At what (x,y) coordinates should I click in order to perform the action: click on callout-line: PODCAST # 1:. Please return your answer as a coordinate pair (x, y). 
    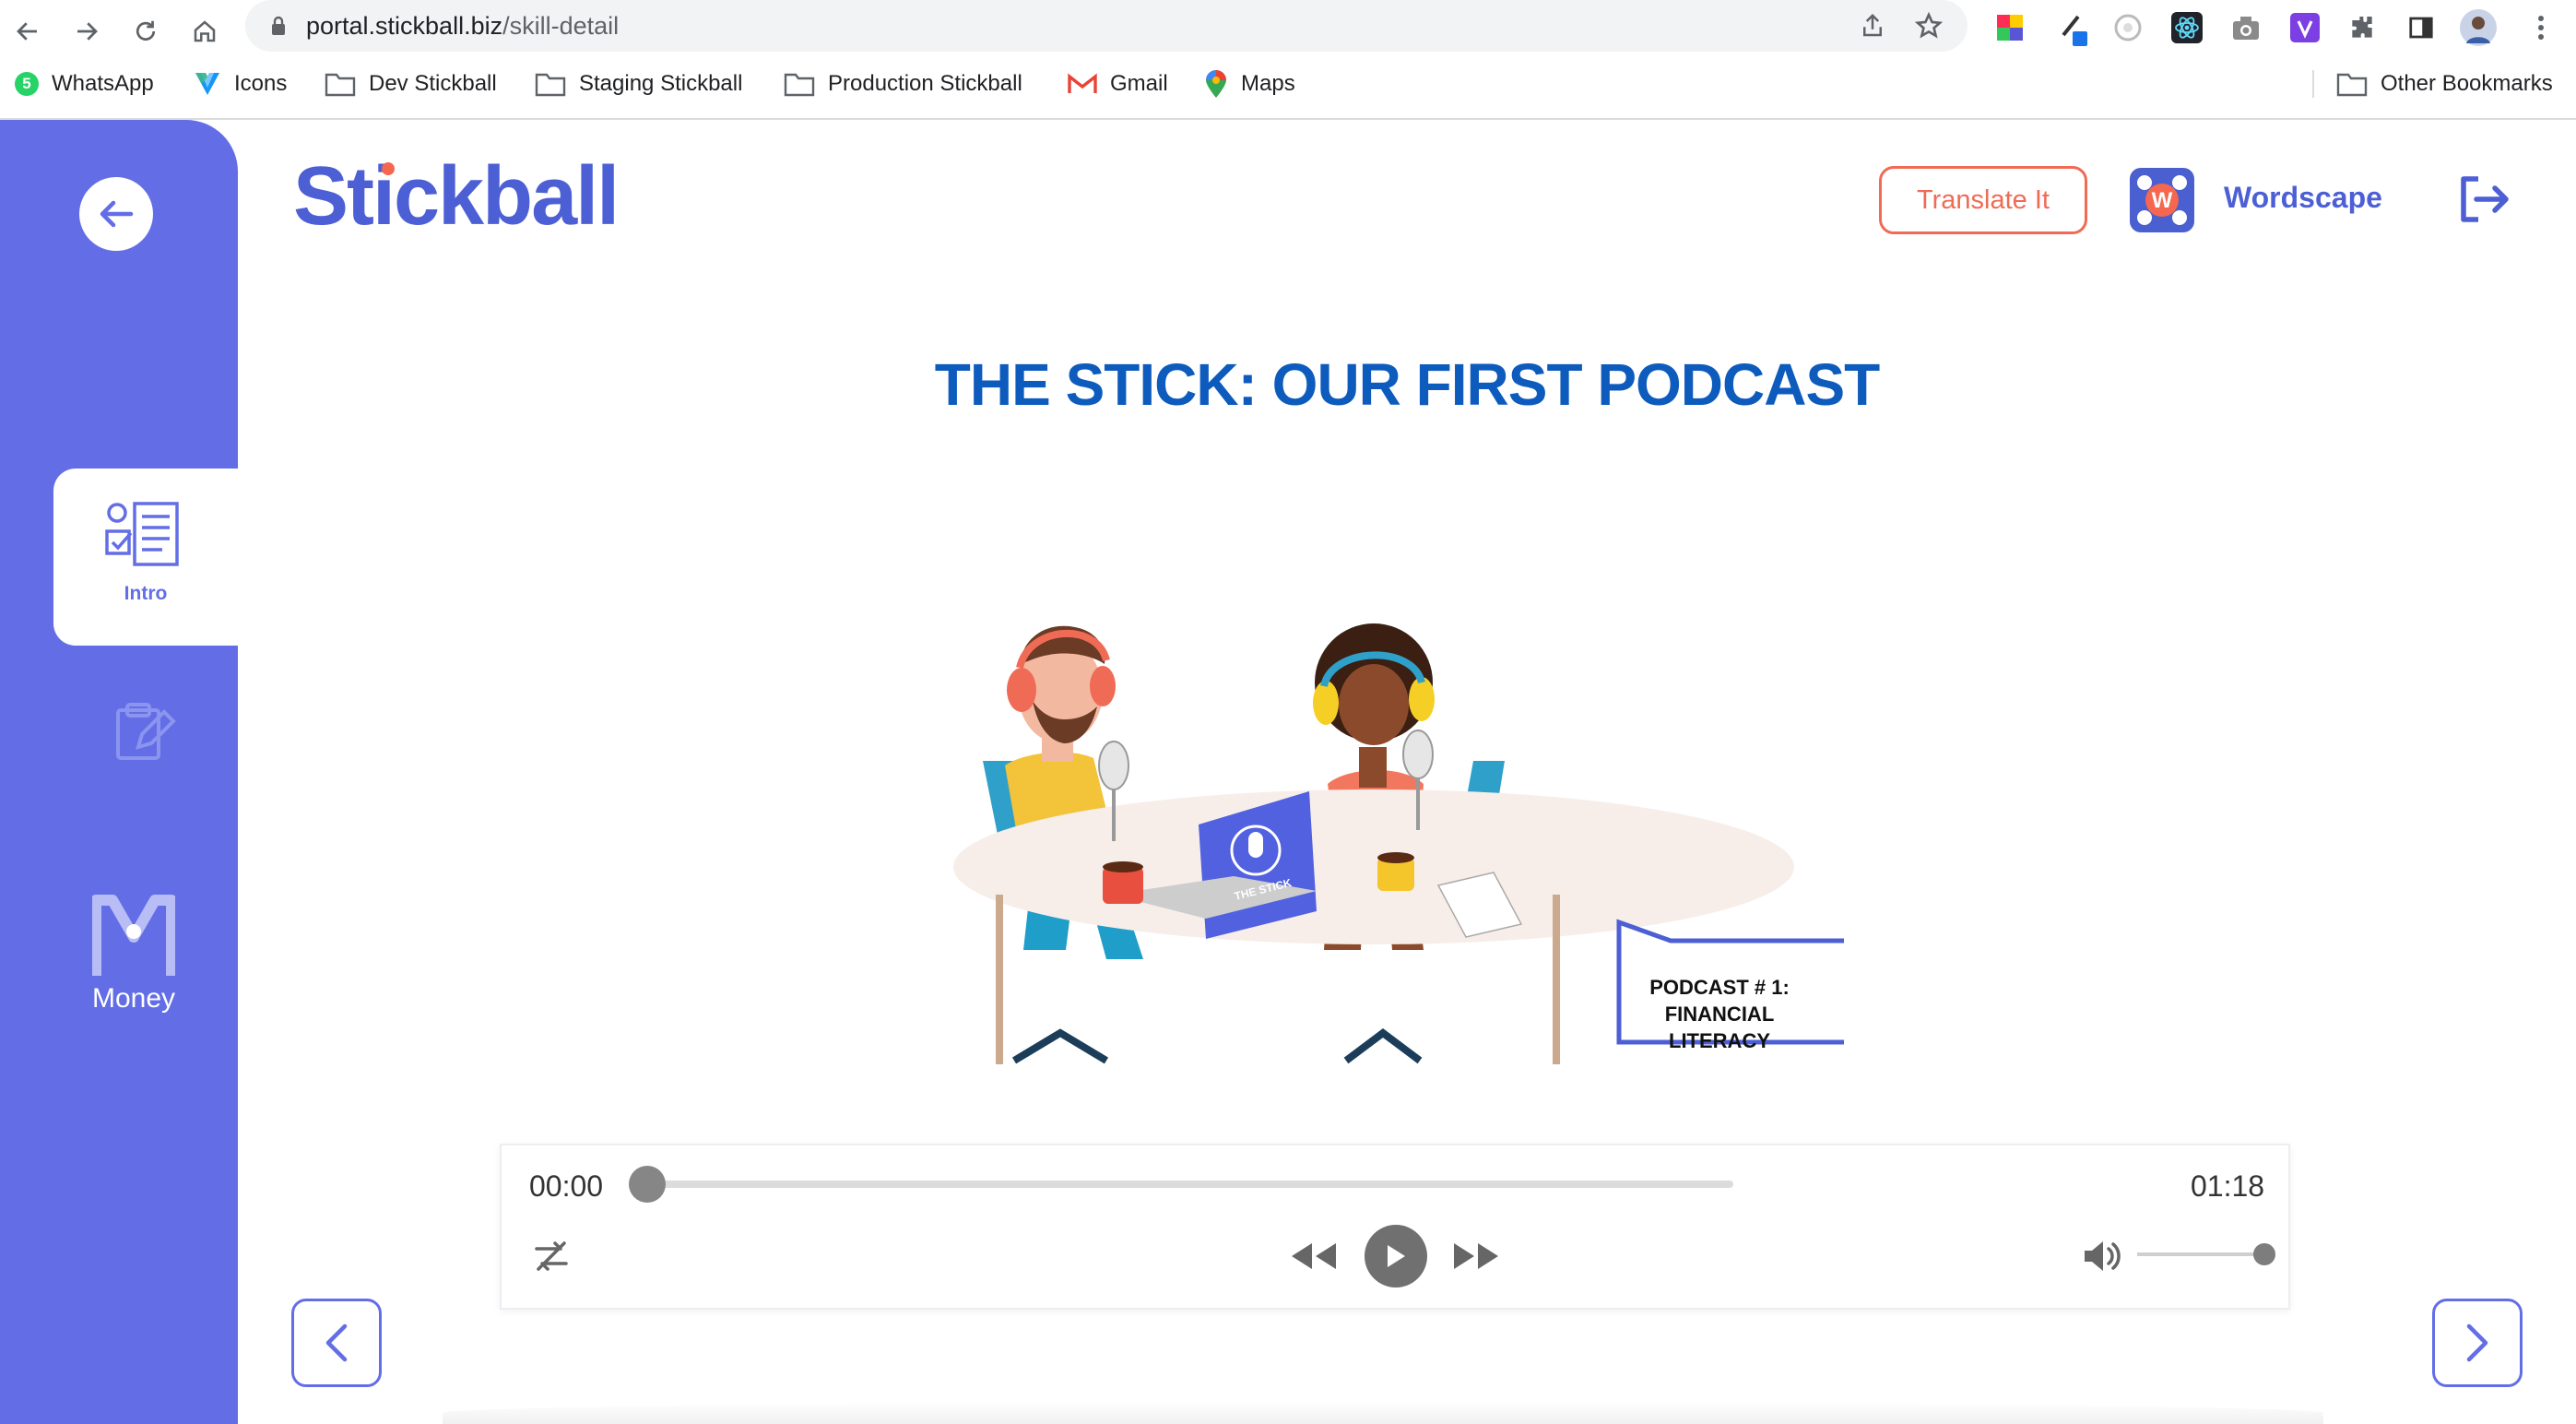
    Looking at the image, I should click on (1719, 987).